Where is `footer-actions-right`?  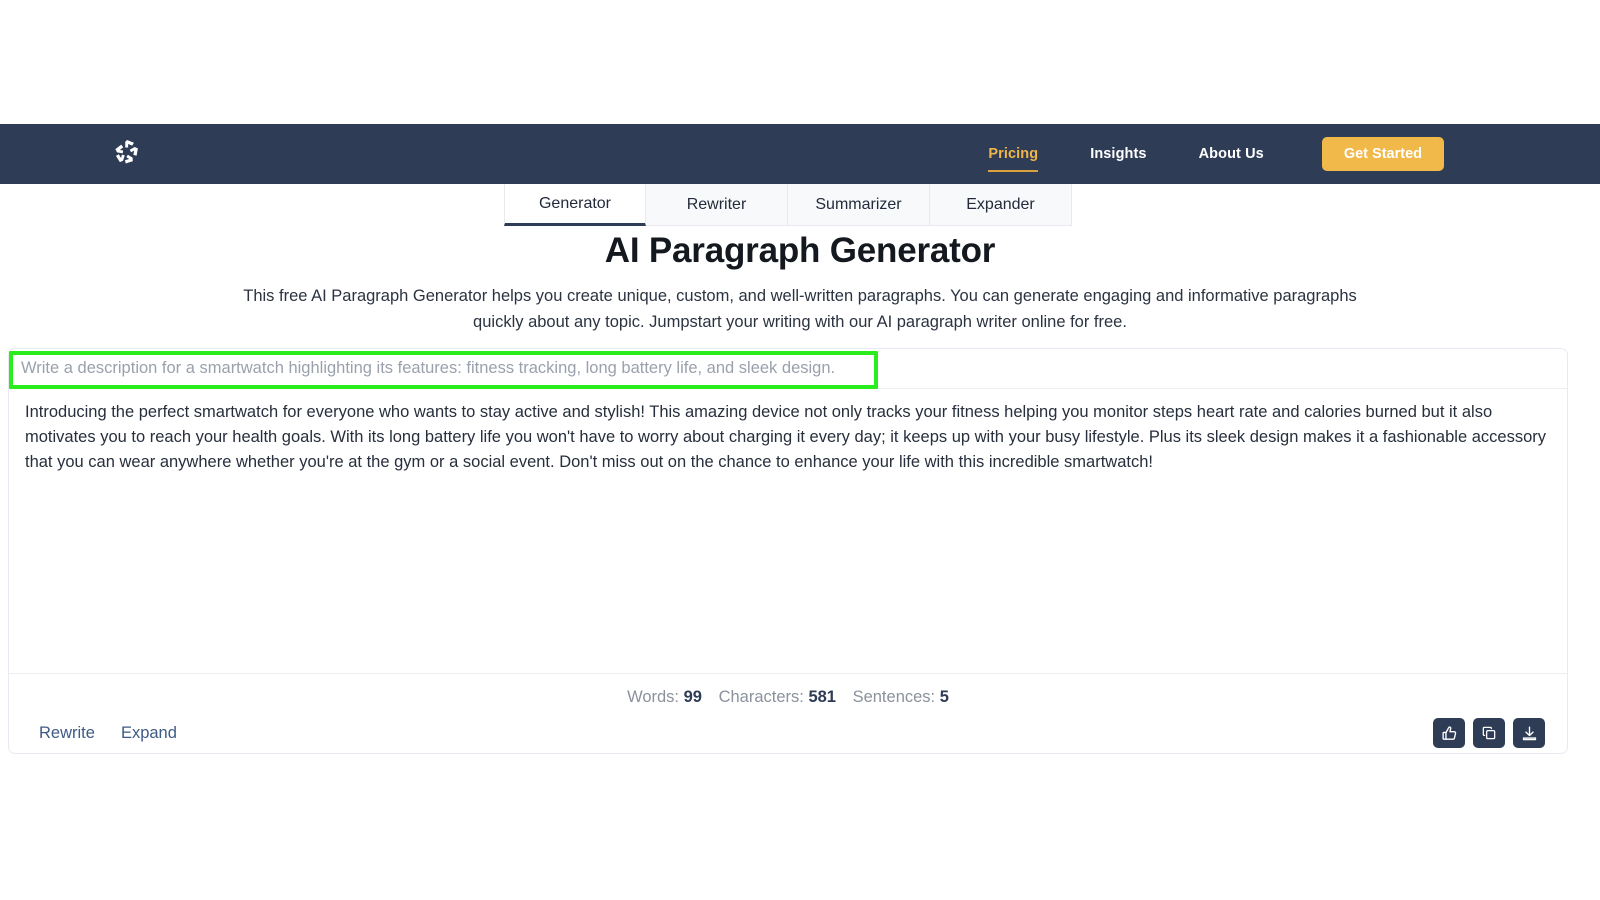 footer-actions-right is located at coordinates (1489, 733).